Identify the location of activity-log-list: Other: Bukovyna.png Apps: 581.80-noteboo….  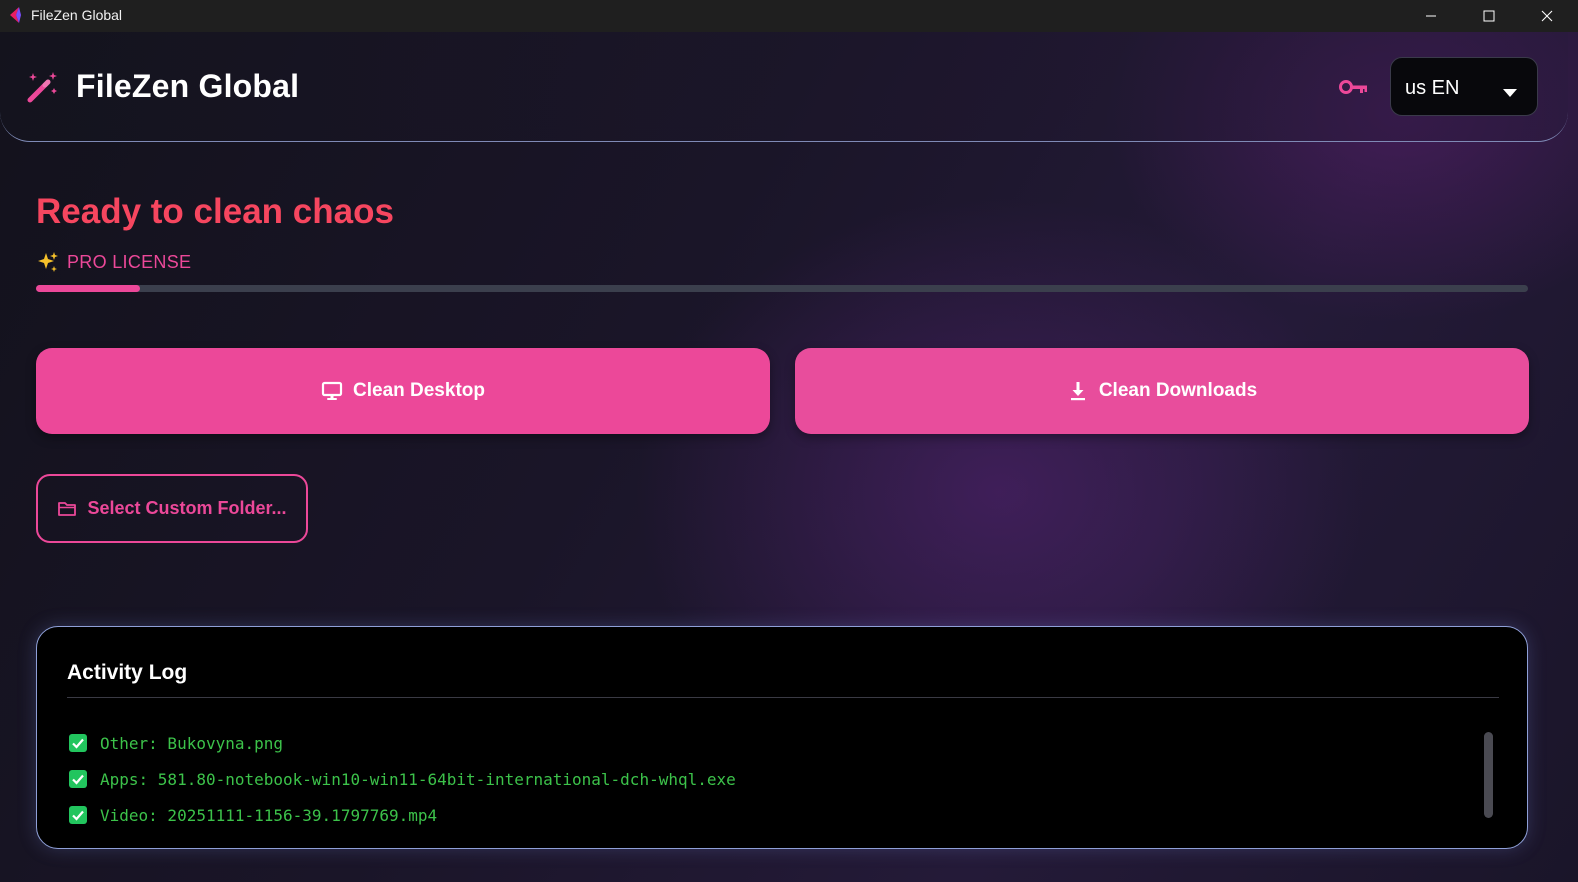
(402, 779).